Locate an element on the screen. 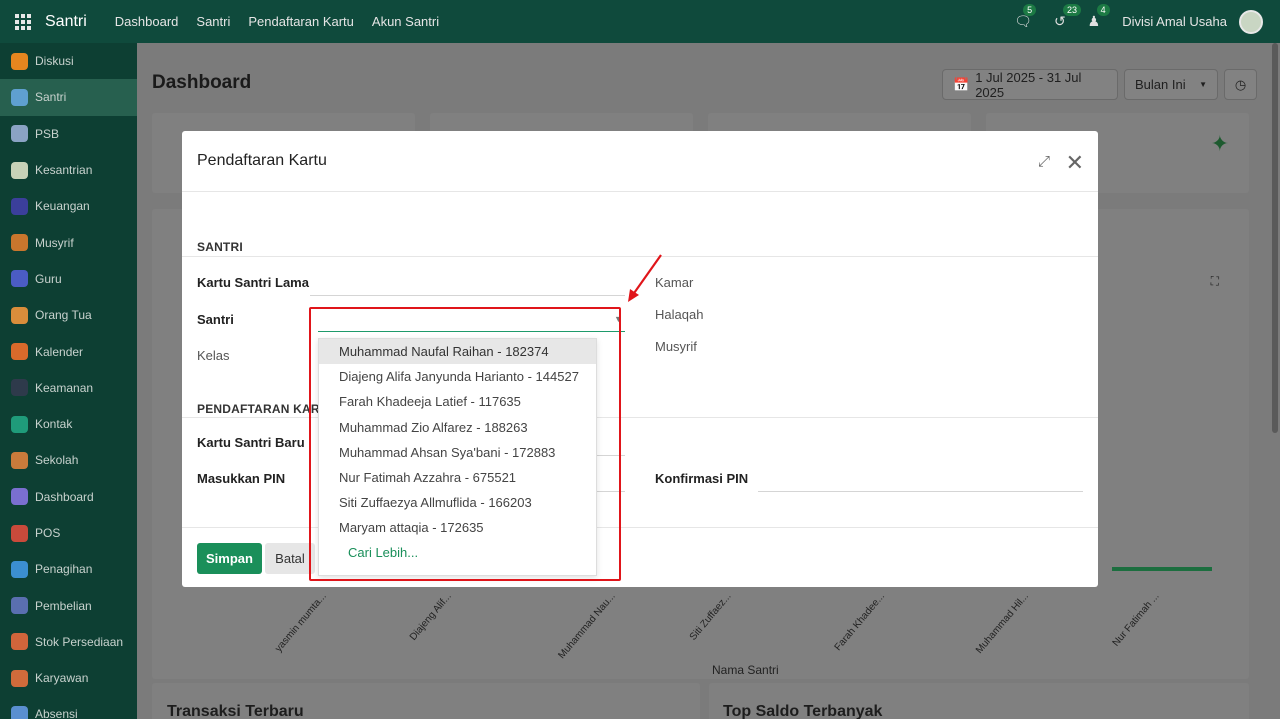 The image size is (1280, 719). board-icon is located at coordinates (19, 279).